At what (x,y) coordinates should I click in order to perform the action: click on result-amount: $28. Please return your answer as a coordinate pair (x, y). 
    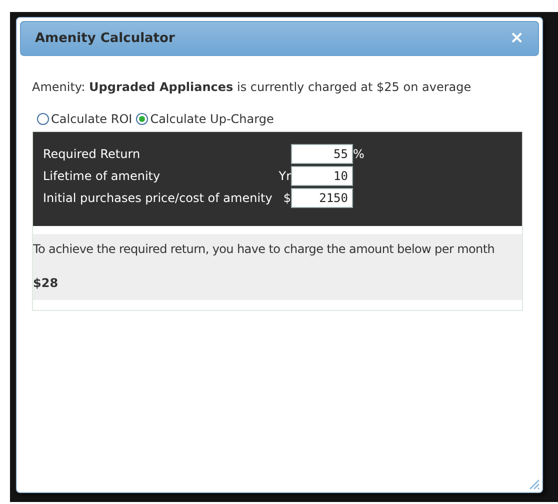
    Looking at the image, I should click on (46, 283).